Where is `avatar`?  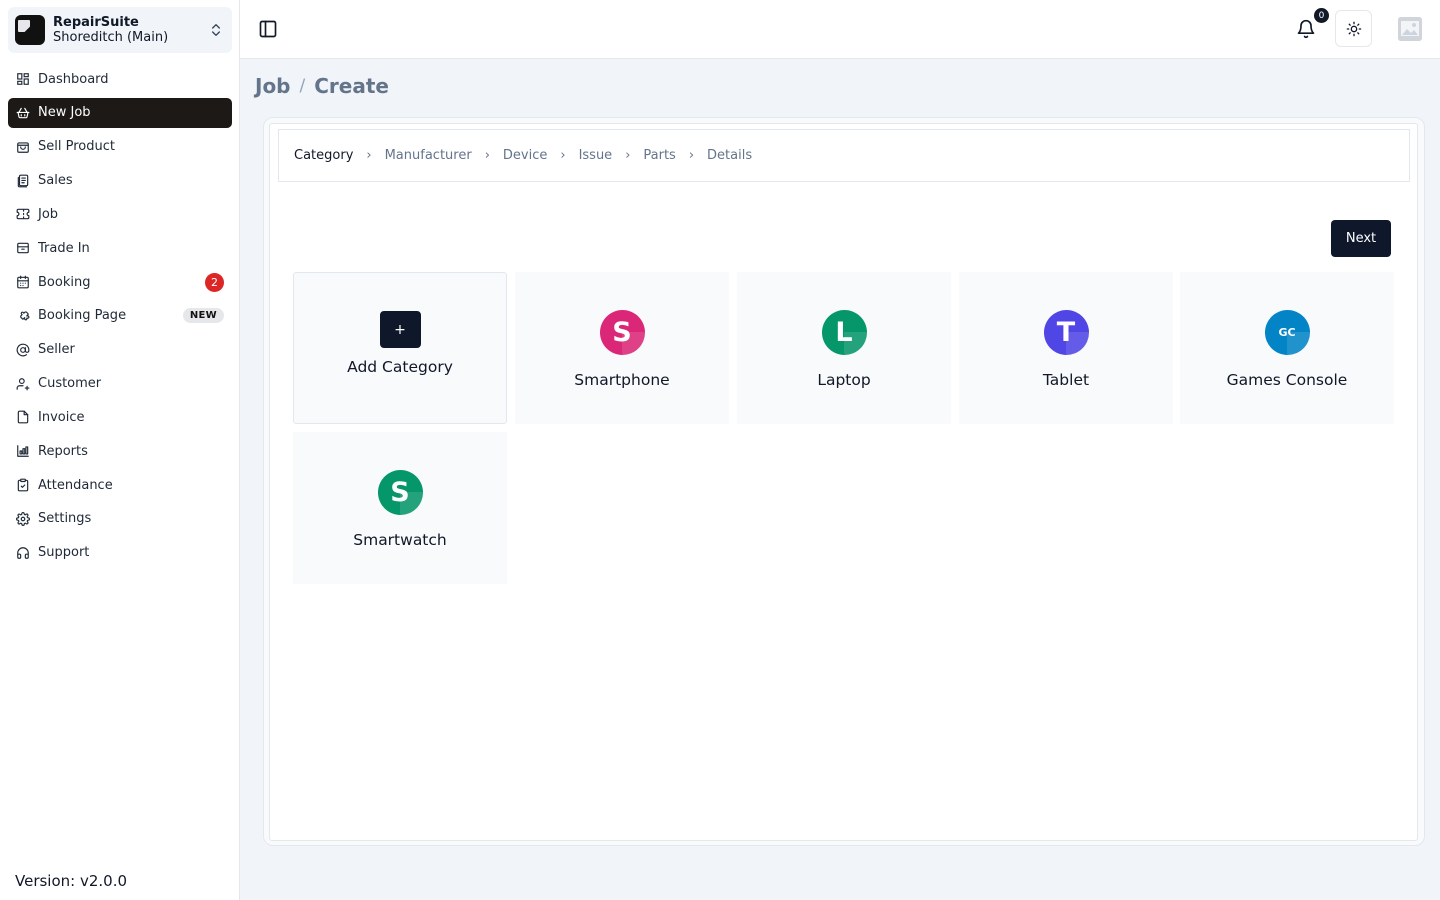
avatar is located at coordinates (1410, 29).